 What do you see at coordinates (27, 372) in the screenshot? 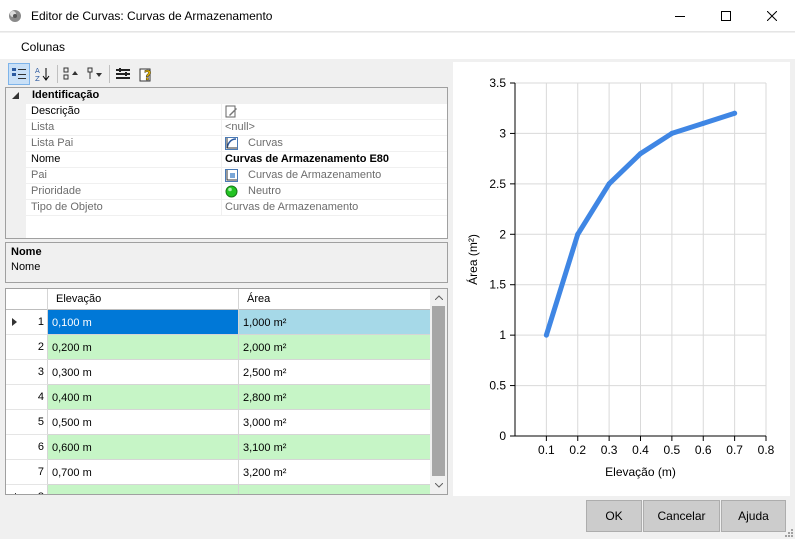
I see `row-header: 3` at bounding box center [27, 372].